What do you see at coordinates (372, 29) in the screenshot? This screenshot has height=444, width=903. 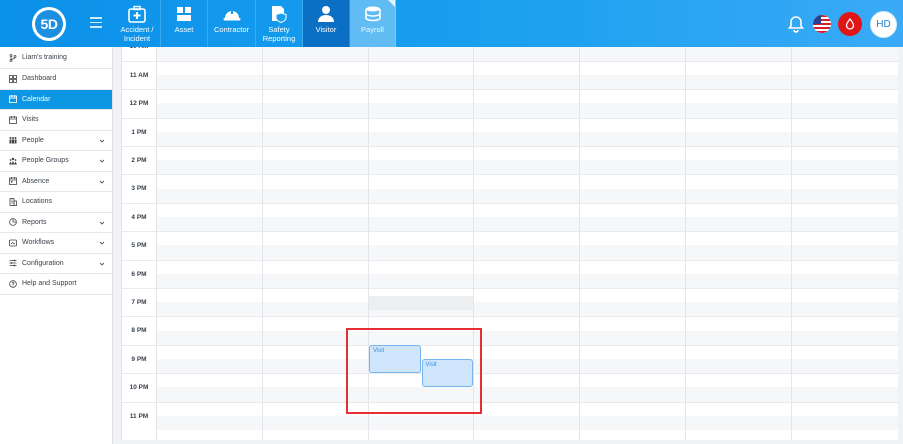 I see `module-label: Payroll` at bounding box center [372, 29].